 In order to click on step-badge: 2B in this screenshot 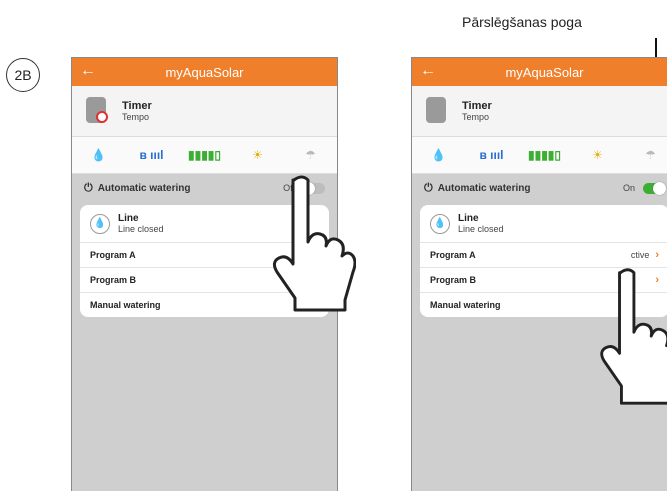, I will do `click(23, 75)`.